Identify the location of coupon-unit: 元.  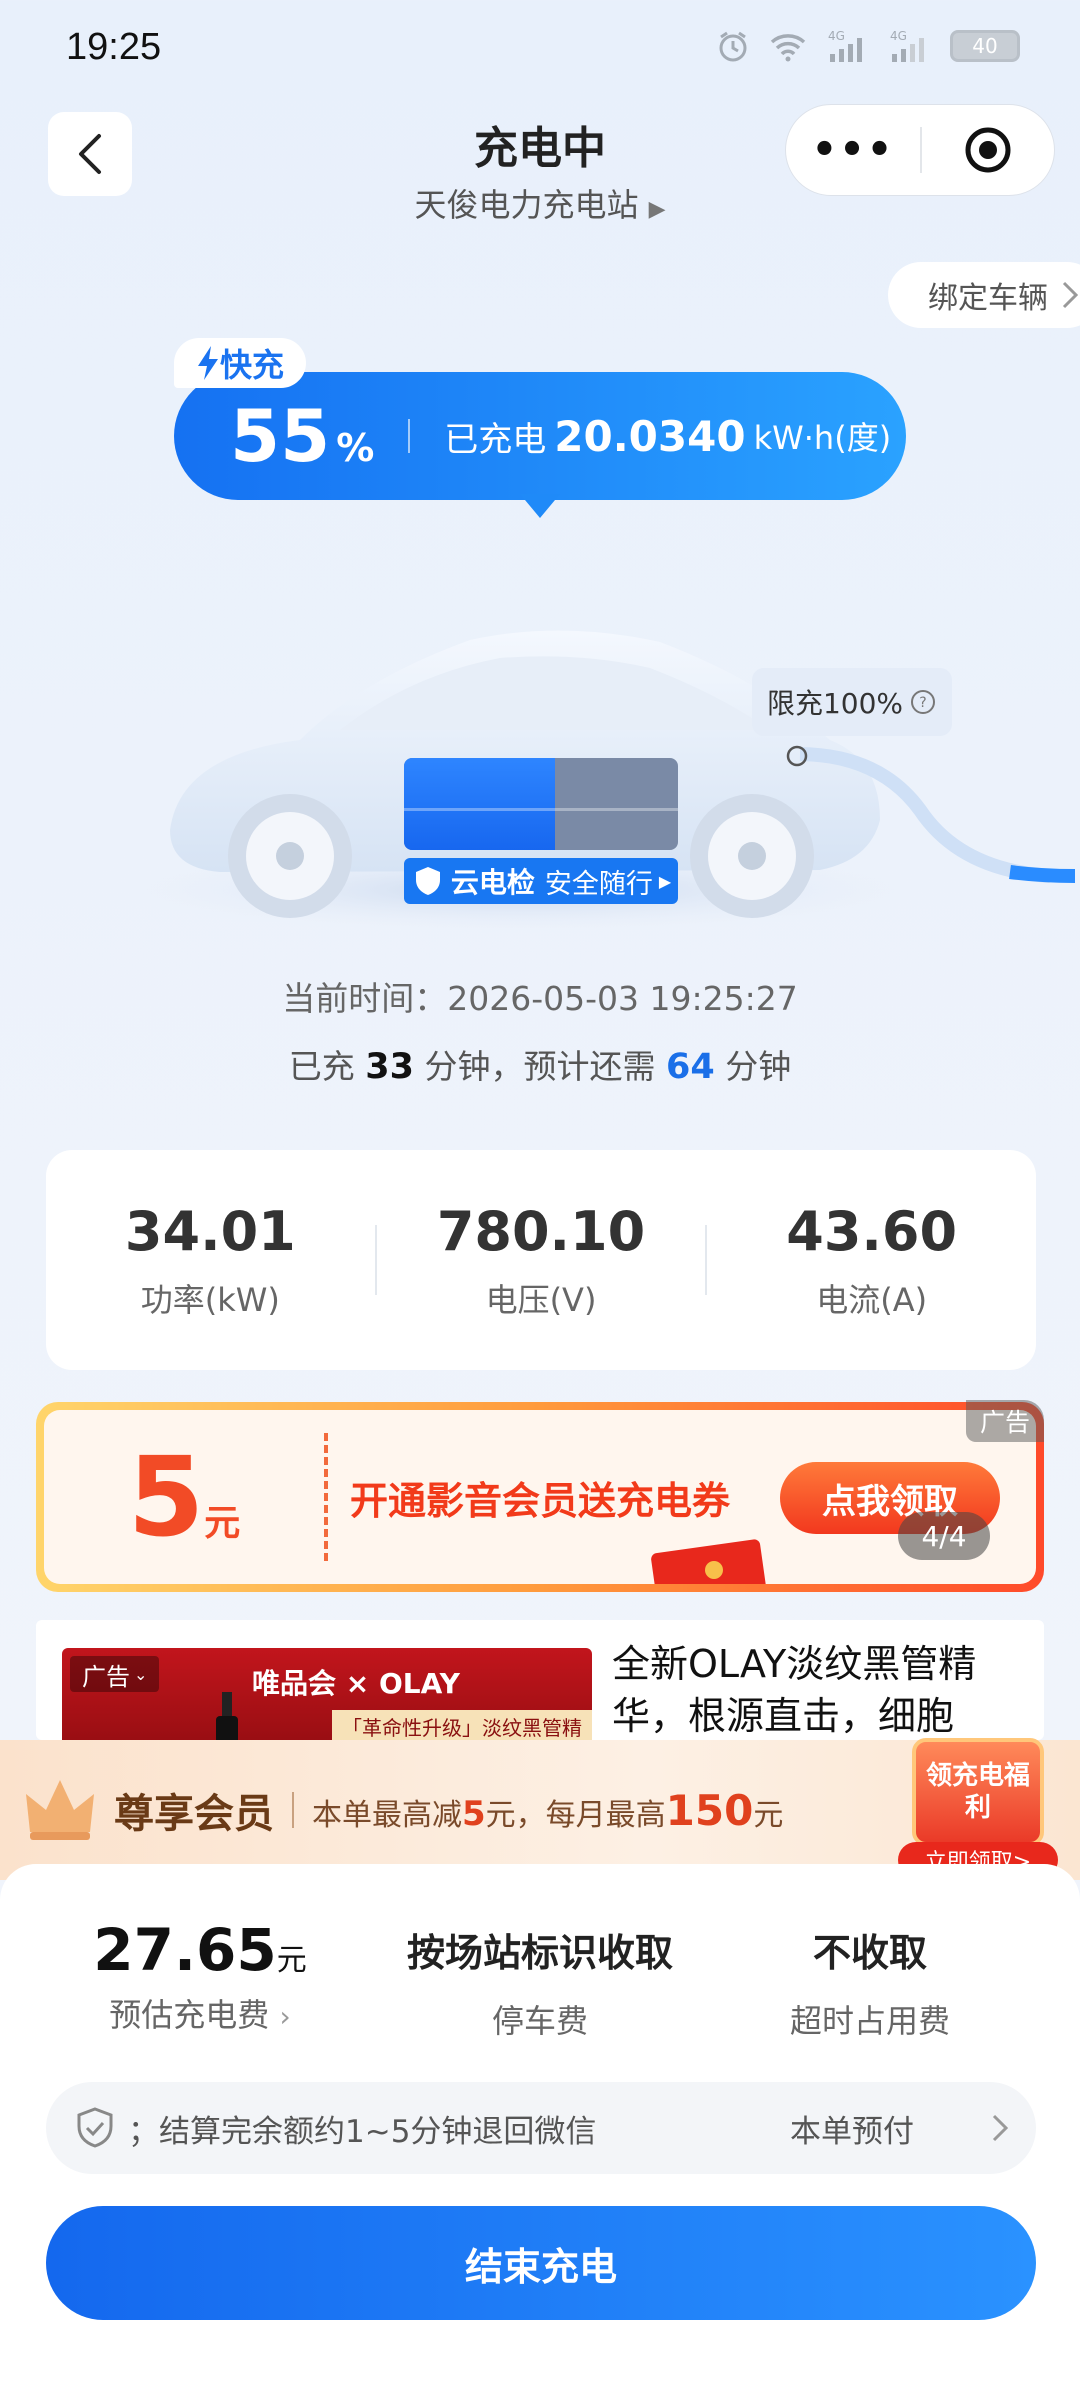
(222, 1523).